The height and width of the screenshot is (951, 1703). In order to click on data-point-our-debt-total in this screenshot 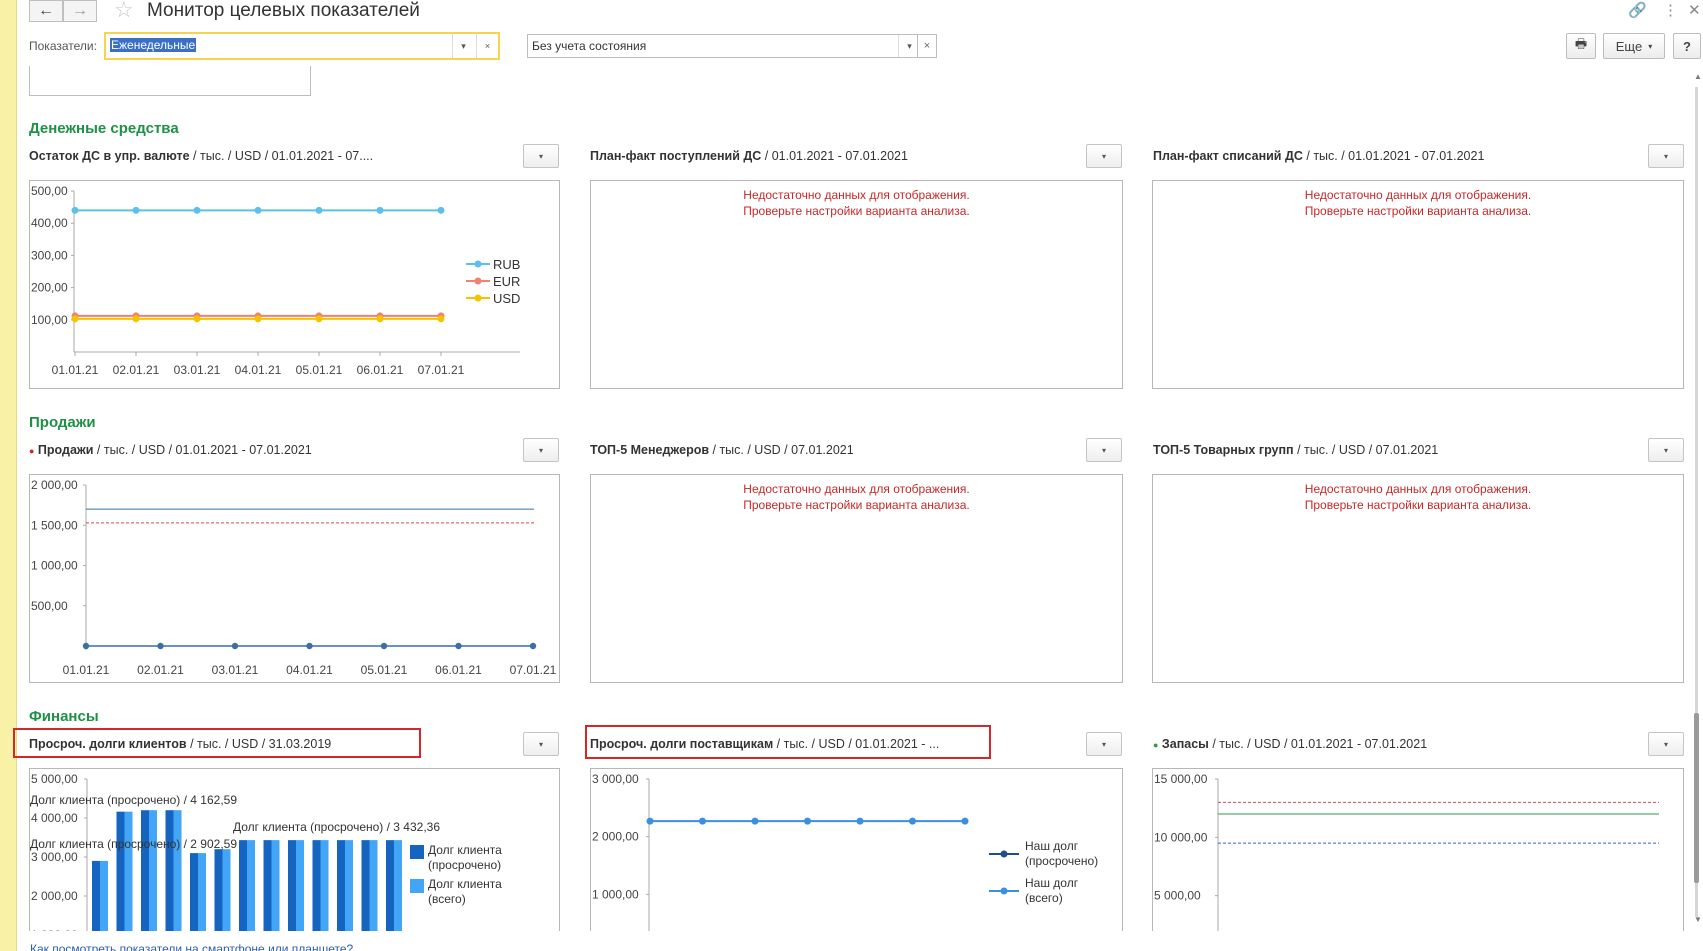, I will do `click(860, 821)`.